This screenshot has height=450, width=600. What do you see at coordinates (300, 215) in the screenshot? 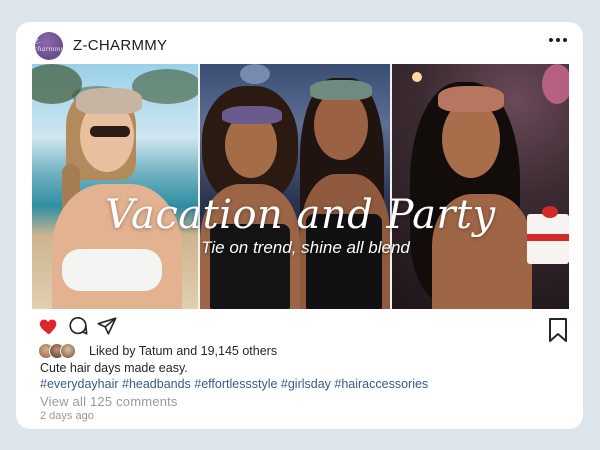
I see `image-title: Vacation and Party` at bounding box center [300, 215].